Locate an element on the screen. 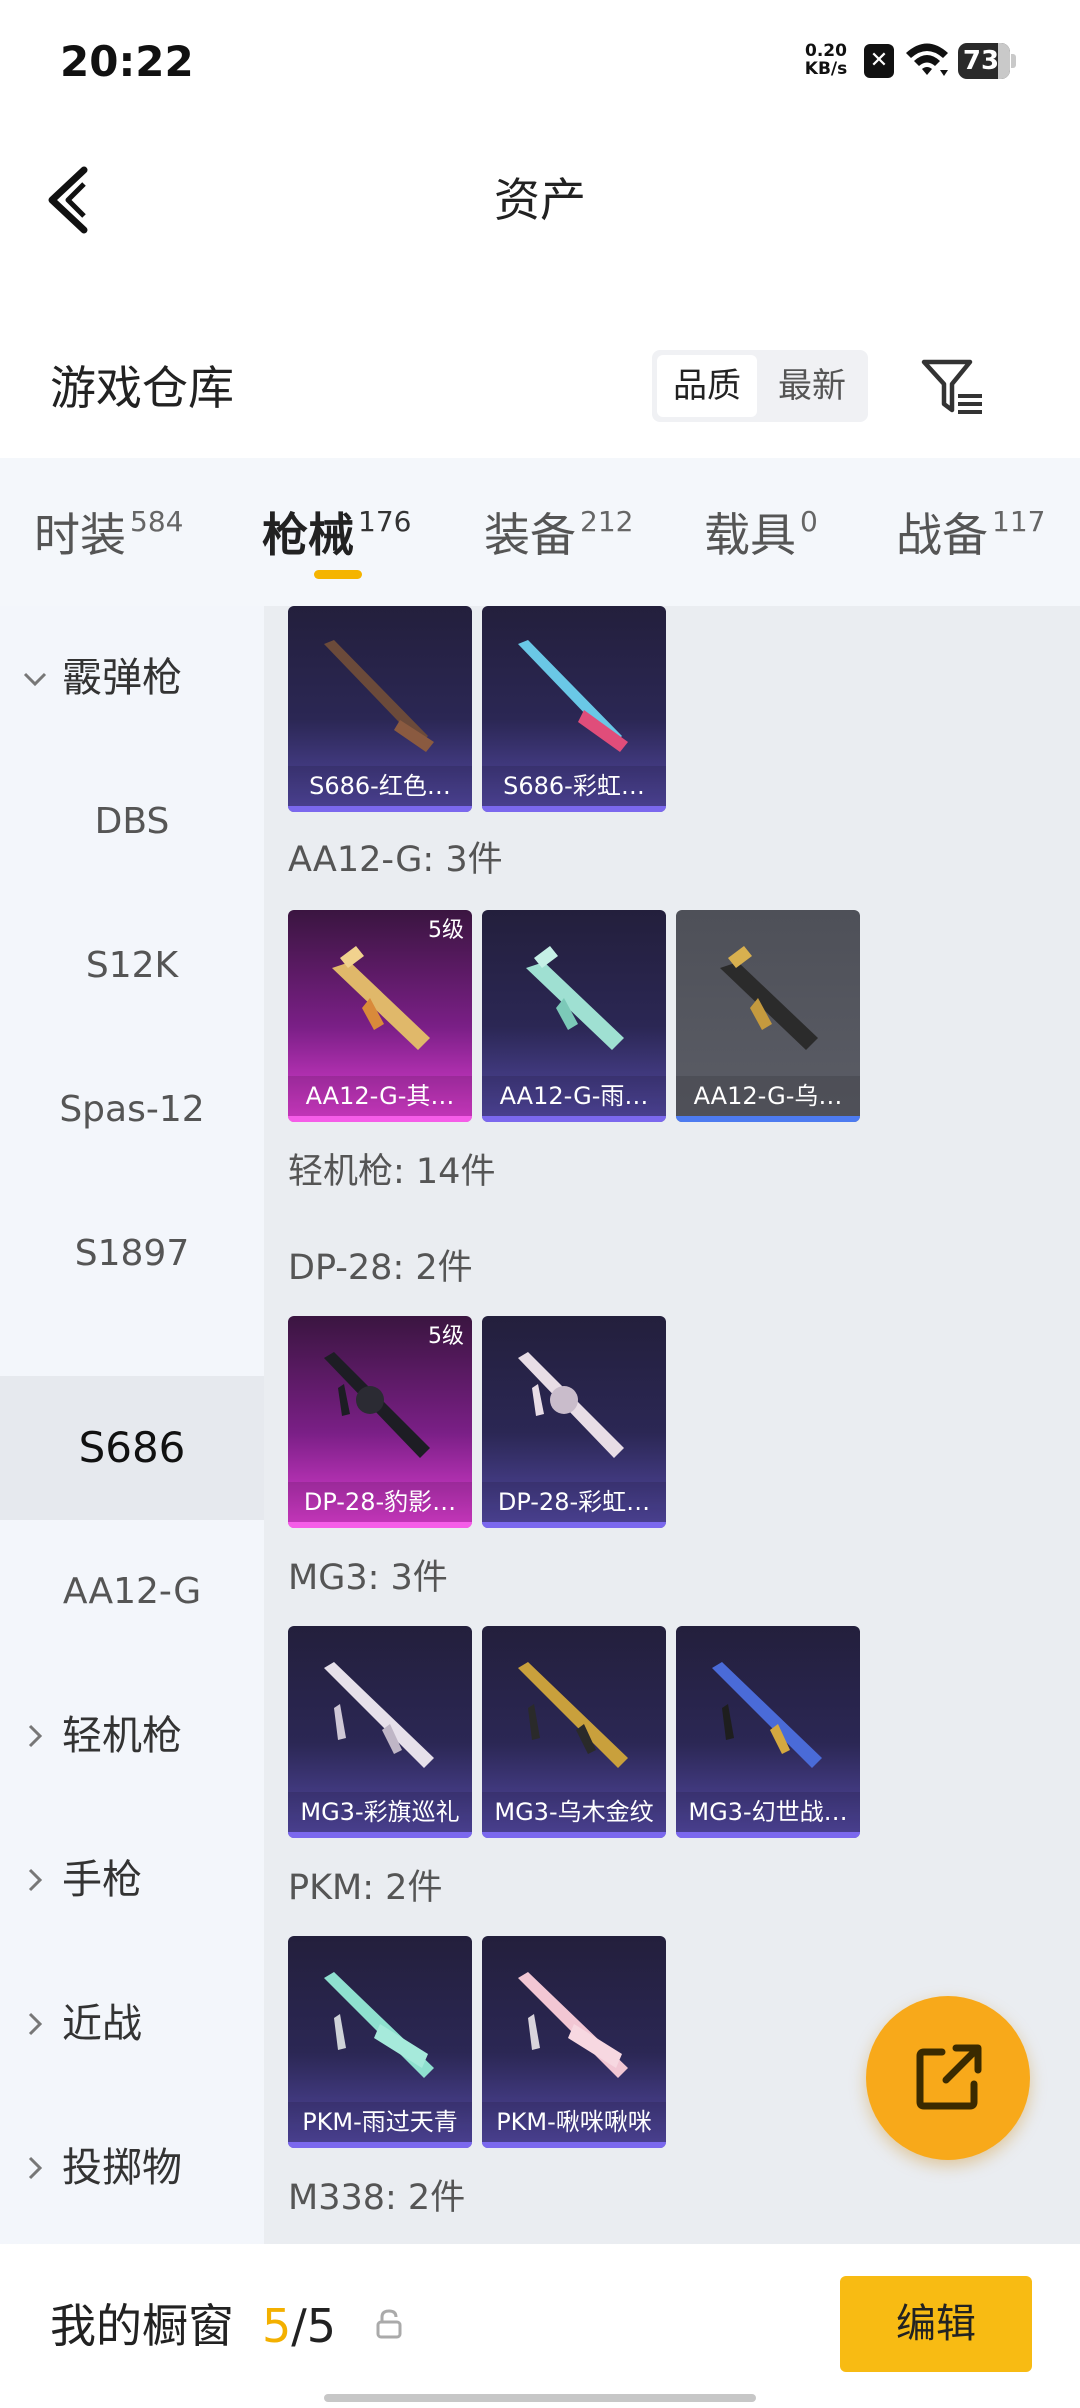 This screenshot has height=2408, width=1080. sidebar-item-label: S1897 is located at coordinates (132, 1253).